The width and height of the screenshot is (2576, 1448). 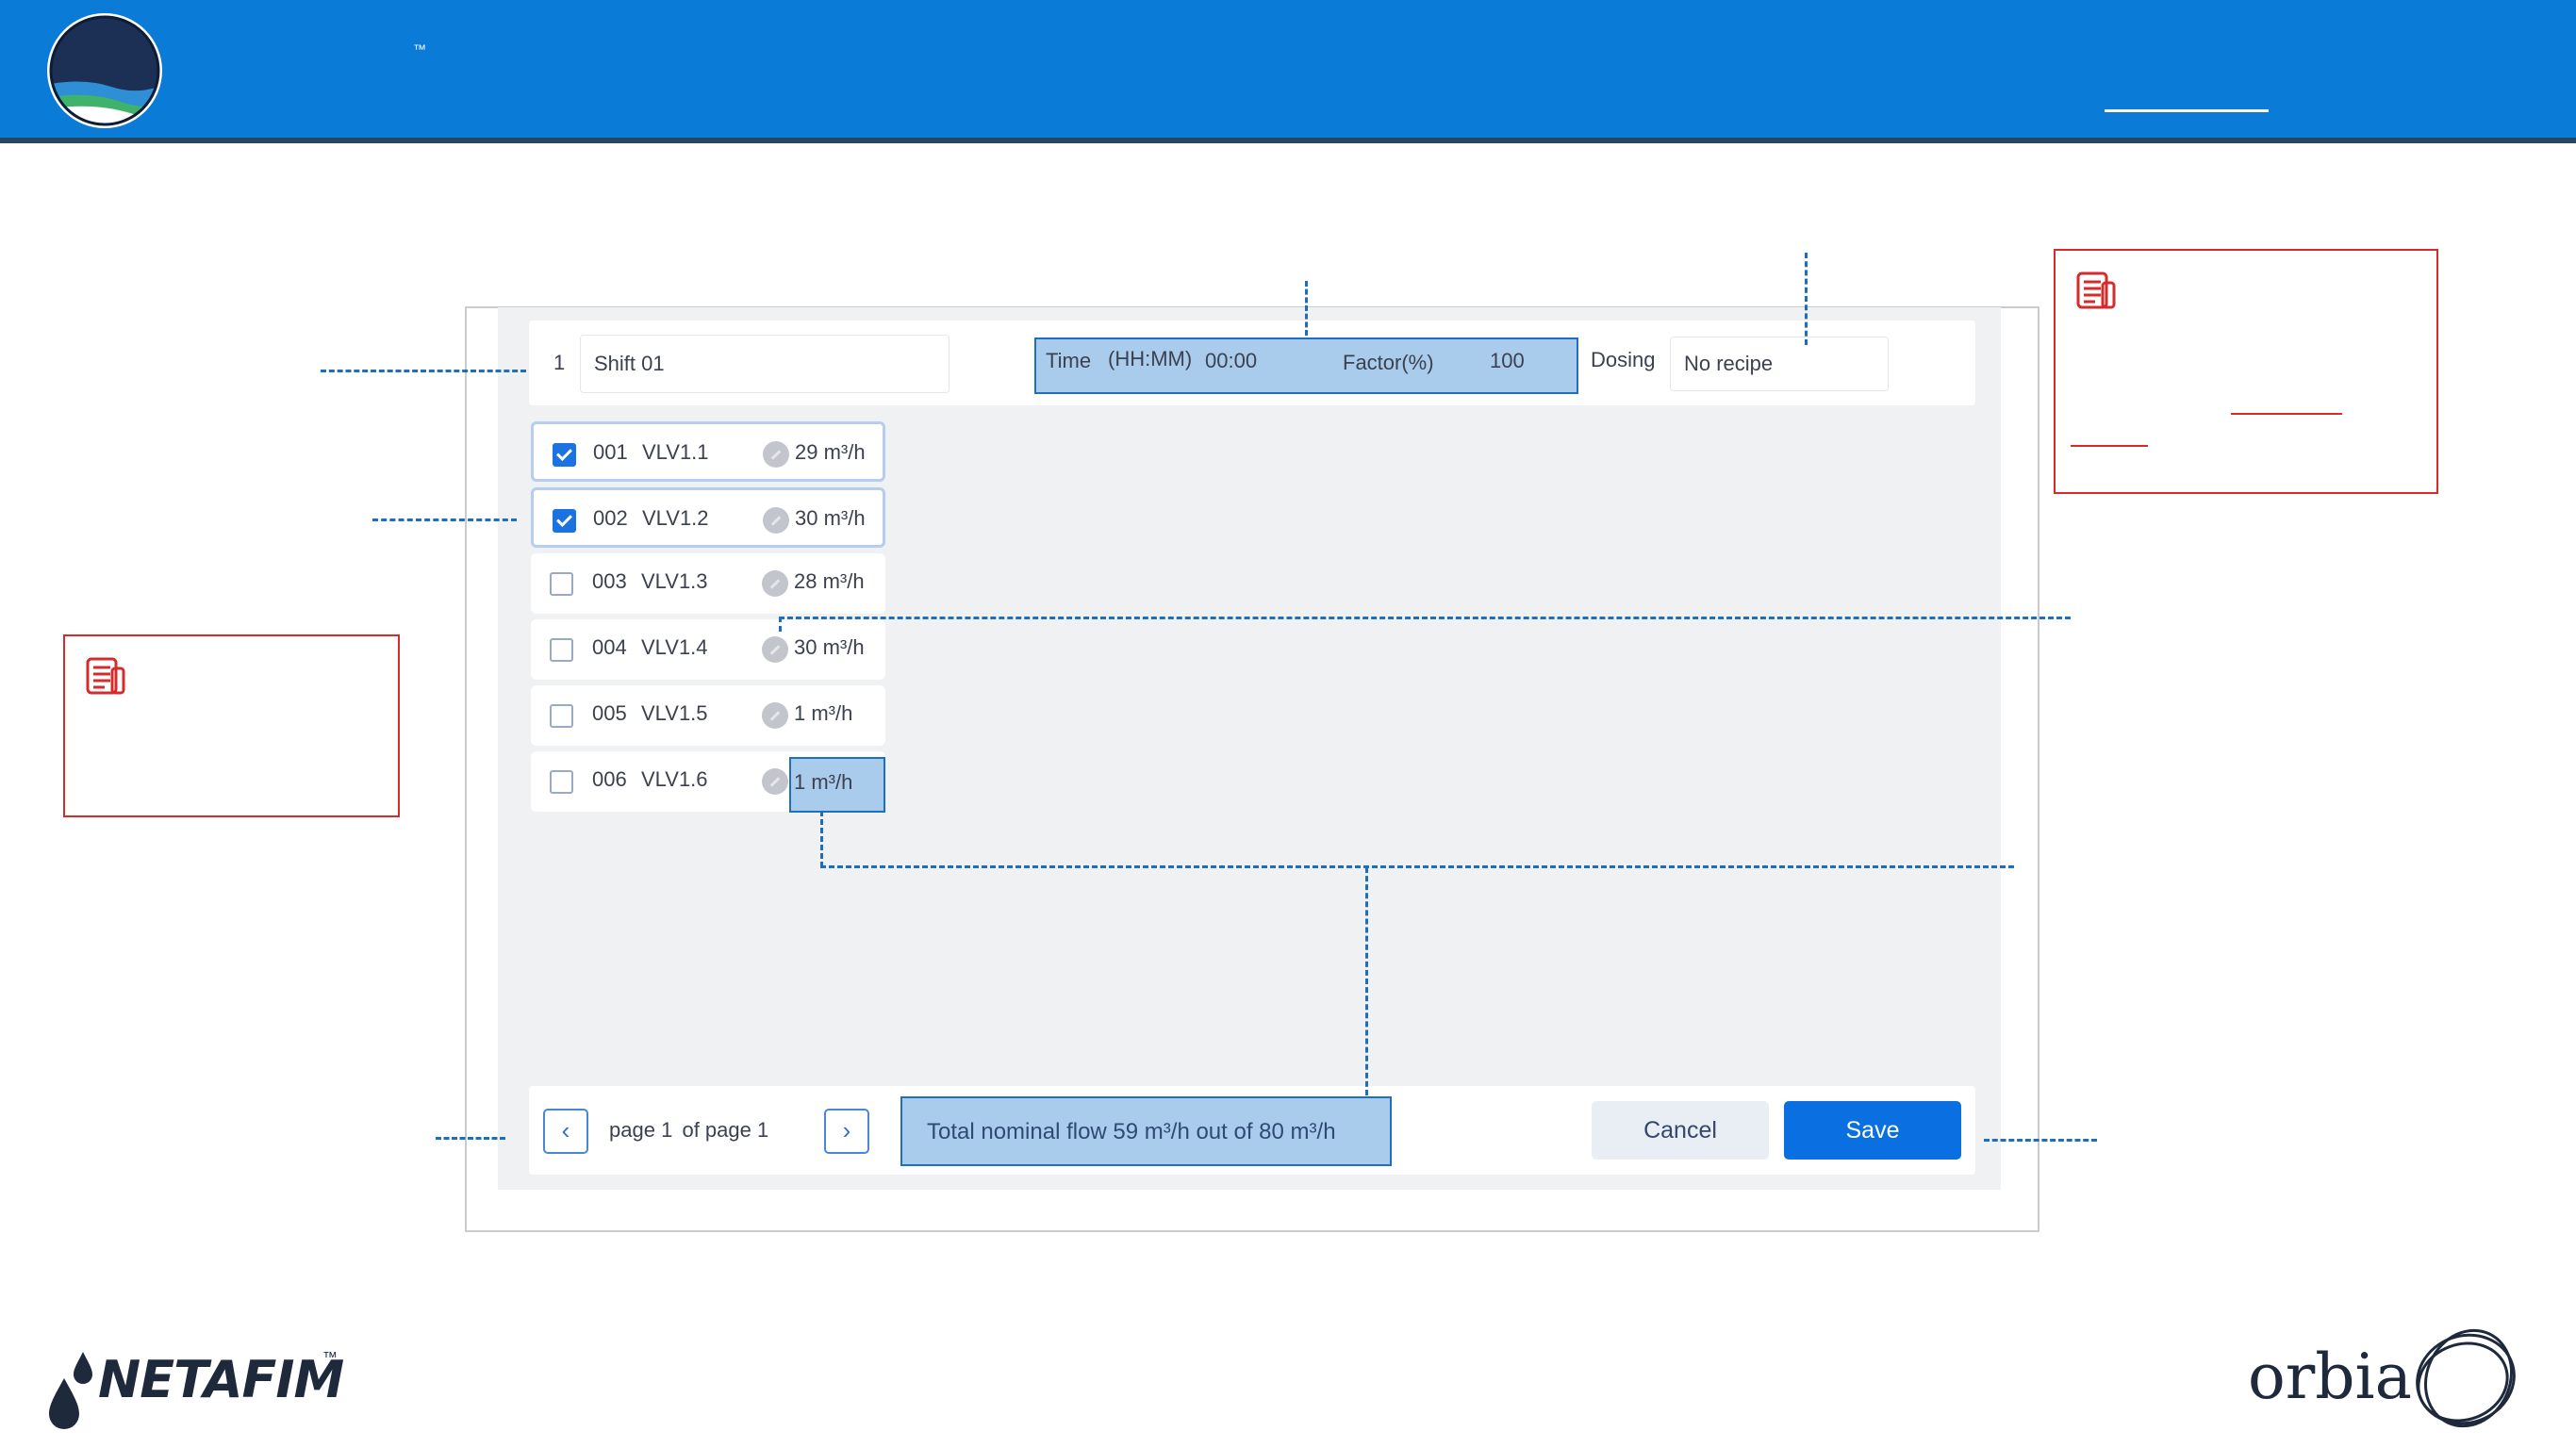 I want to click on time-format-label: (HH:MM), so click(x=1150, y=358).